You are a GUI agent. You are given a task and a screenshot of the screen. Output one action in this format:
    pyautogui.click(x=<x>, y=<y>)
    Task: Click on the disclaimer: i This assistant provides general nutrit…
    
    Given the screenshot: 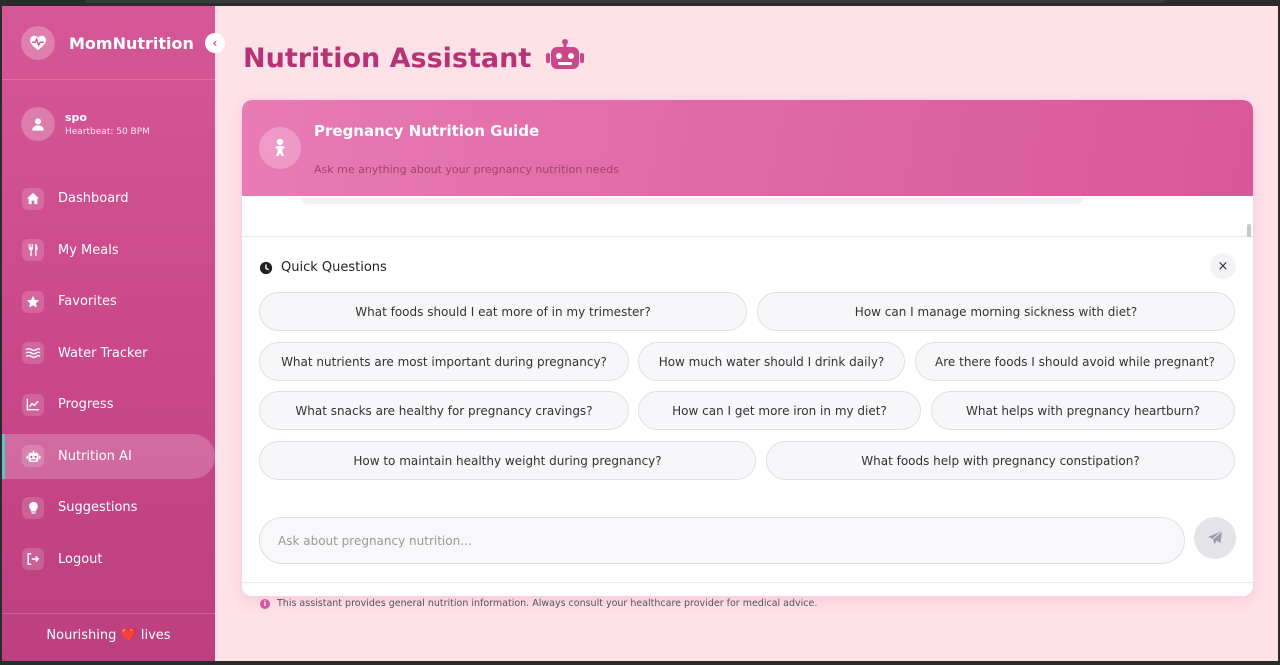 What is the action you would take?
    pyautogui.click(x=538, y=603)
    